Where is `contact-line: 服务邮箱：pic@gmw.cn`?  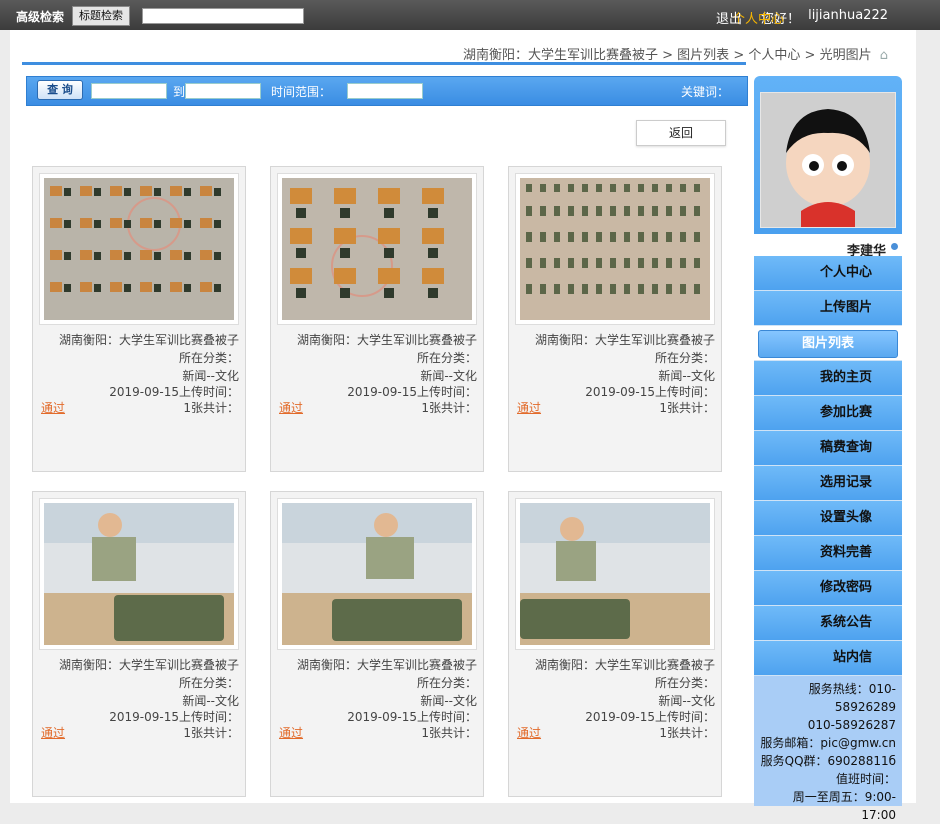 contact-line: 服务邮箱：pic@gmw.cn is located at coordinates (828, 743).